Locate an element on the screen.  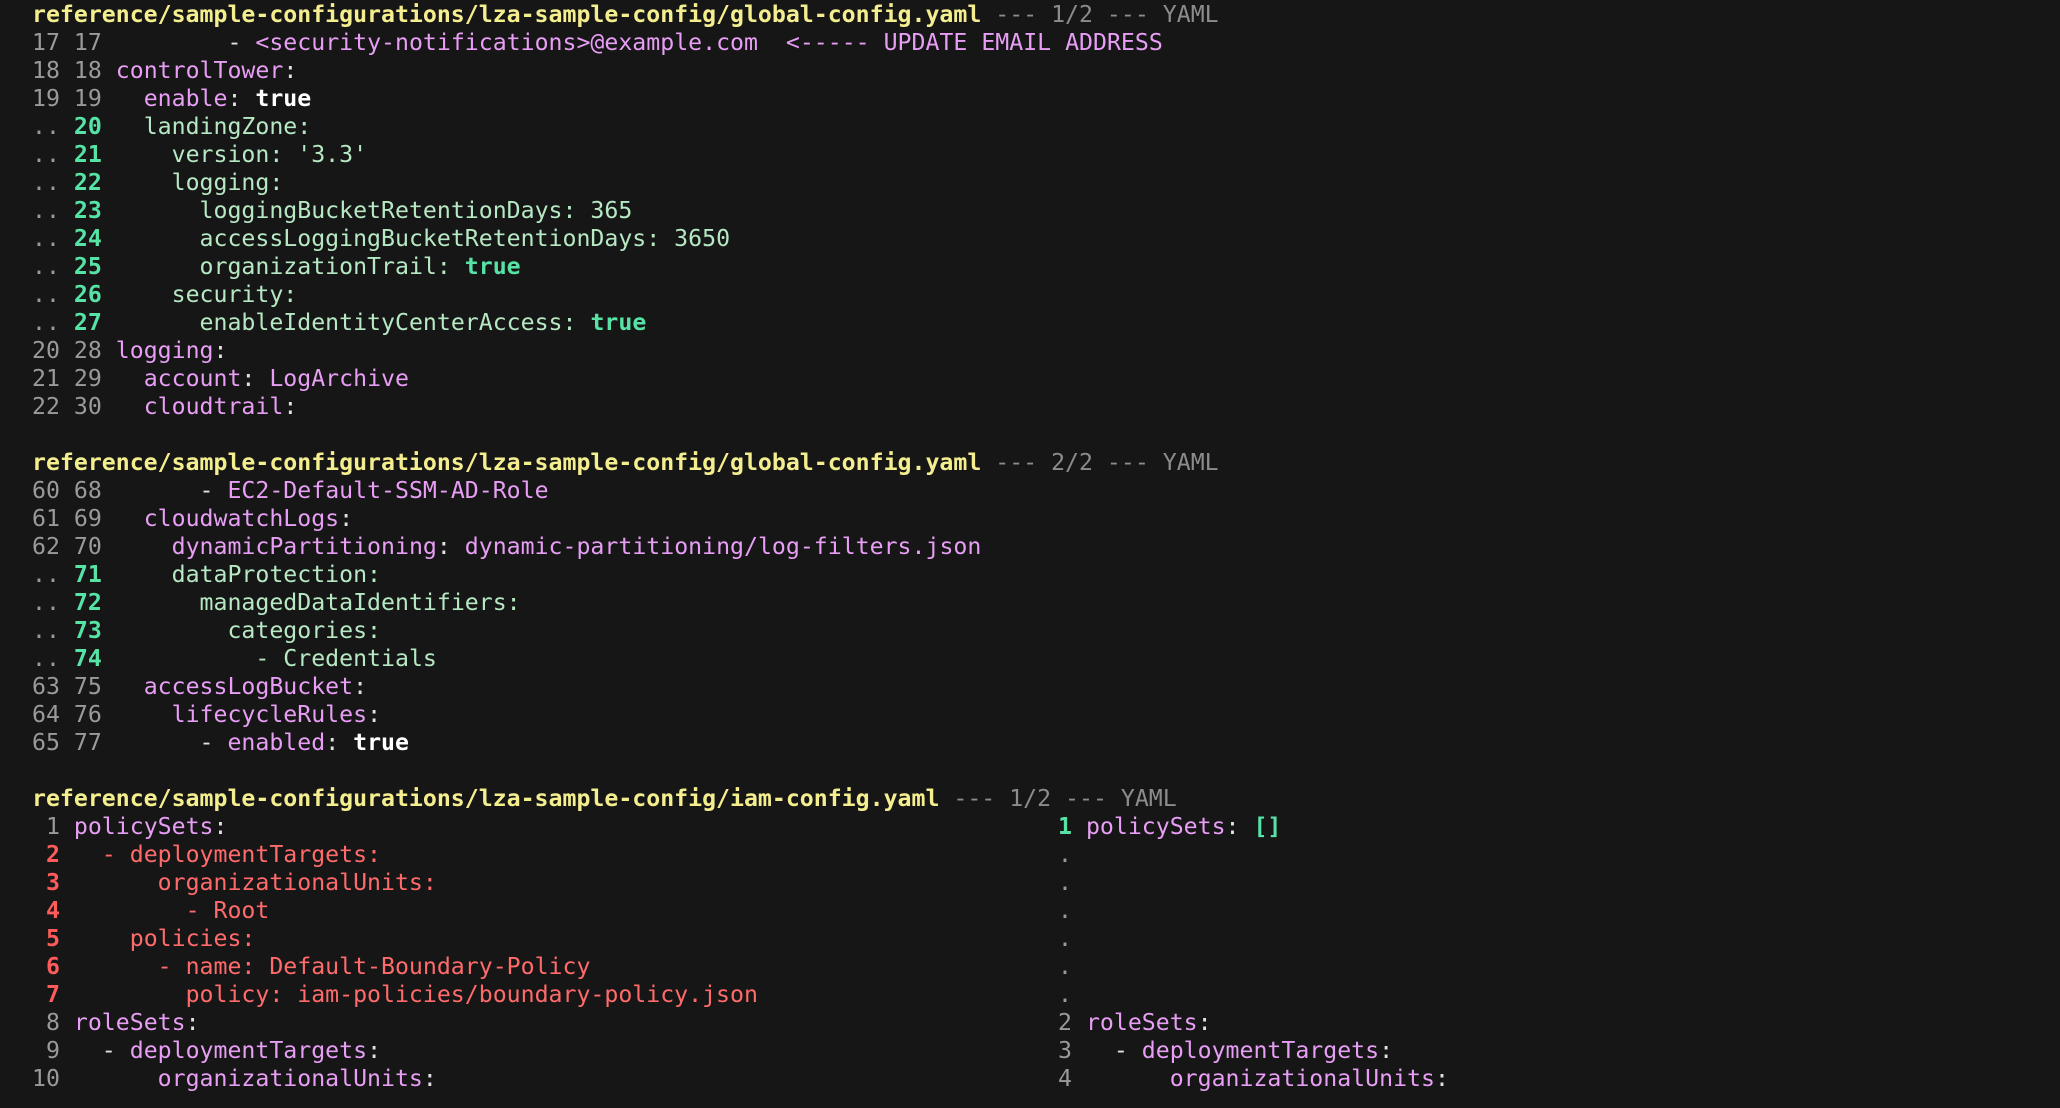
line-number: .. 21 is located at coordinates (67, 154).